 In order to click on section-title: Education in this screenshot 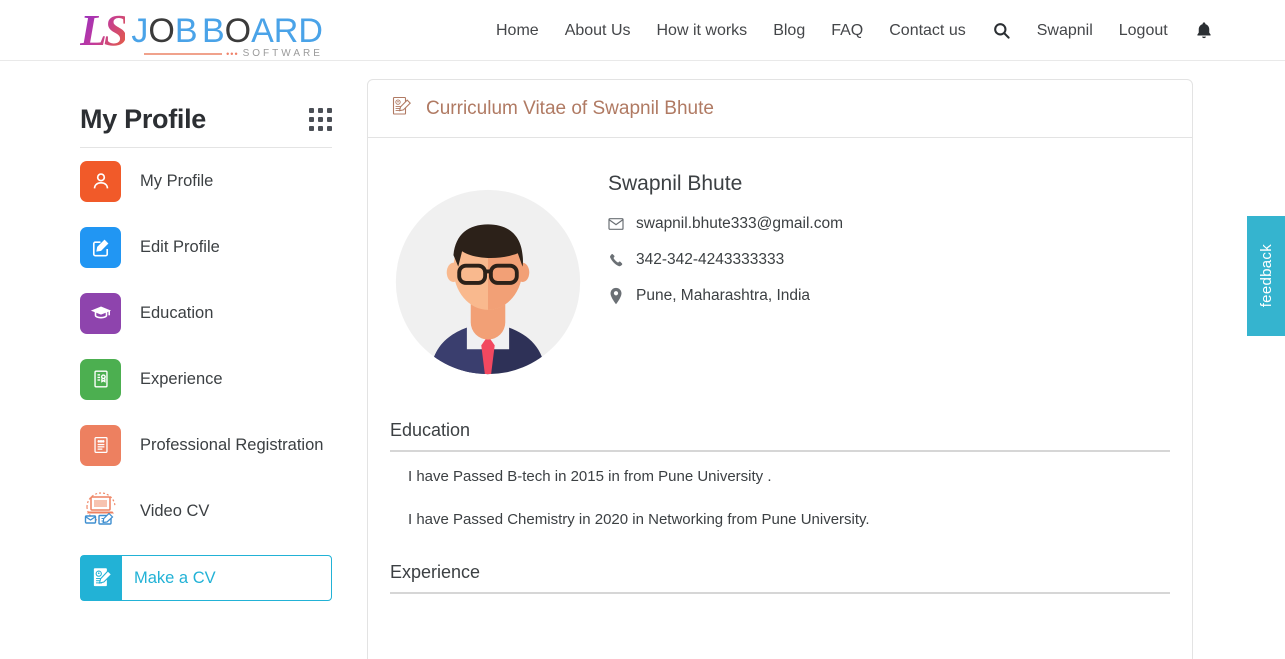, I will do `click(780, 436)`.